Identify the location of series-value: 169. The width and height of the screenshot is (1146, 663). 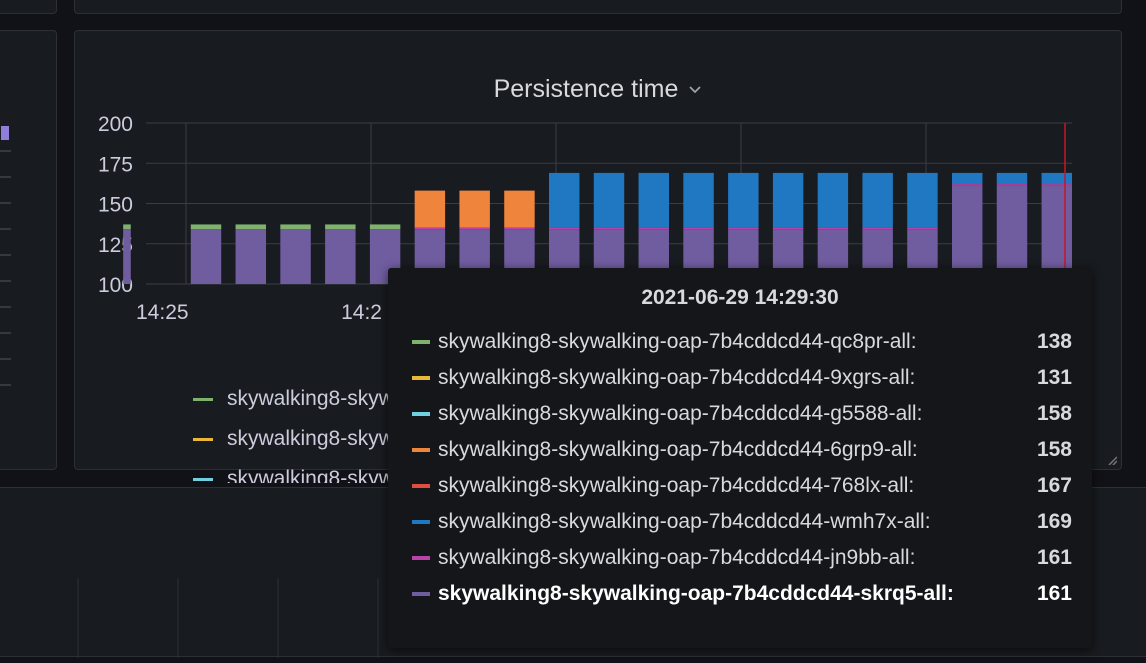
(1054, 521).